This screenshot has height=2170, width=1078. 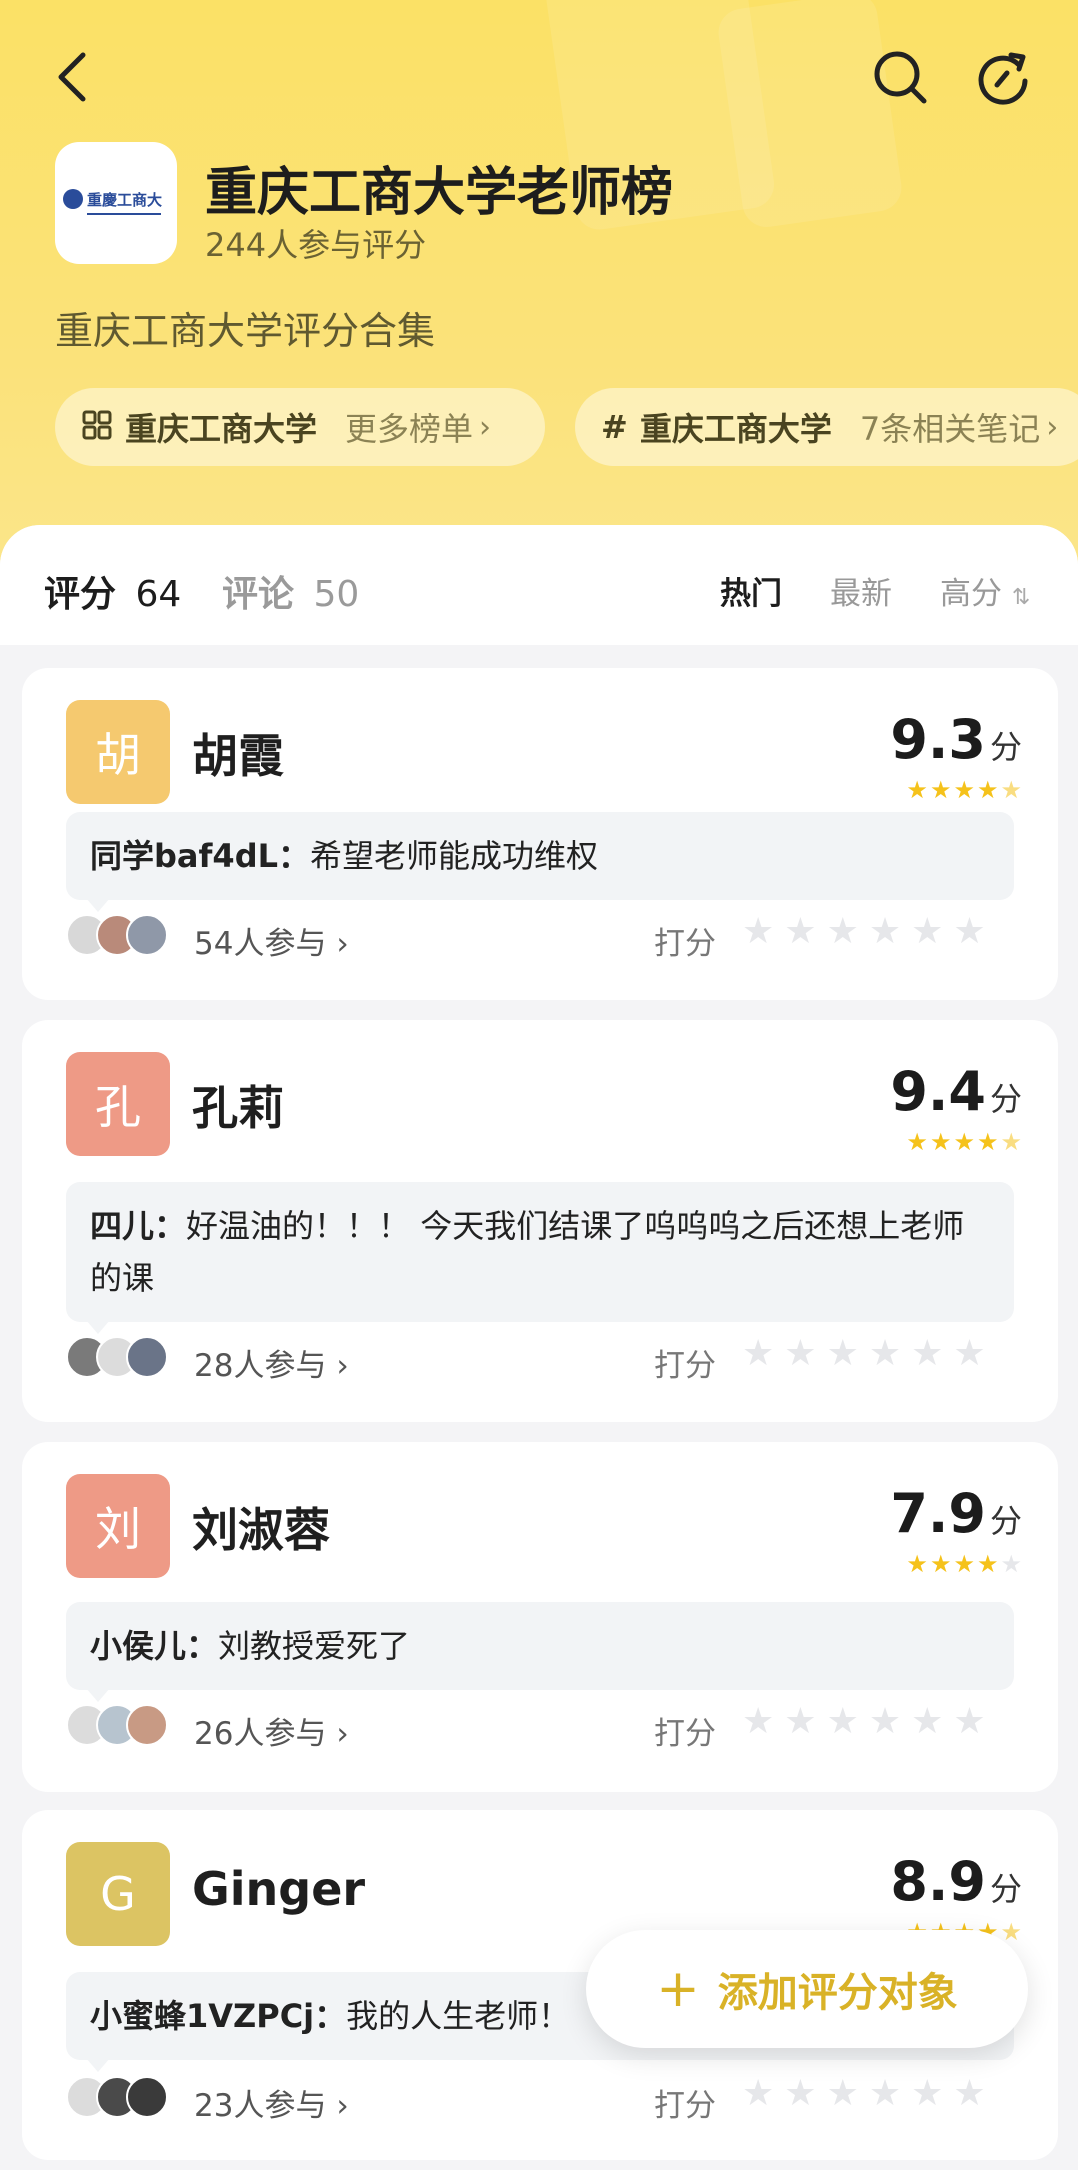 I want to click on add-rating-target-button: + 添加评分对象, so click(x=807, y=1989).